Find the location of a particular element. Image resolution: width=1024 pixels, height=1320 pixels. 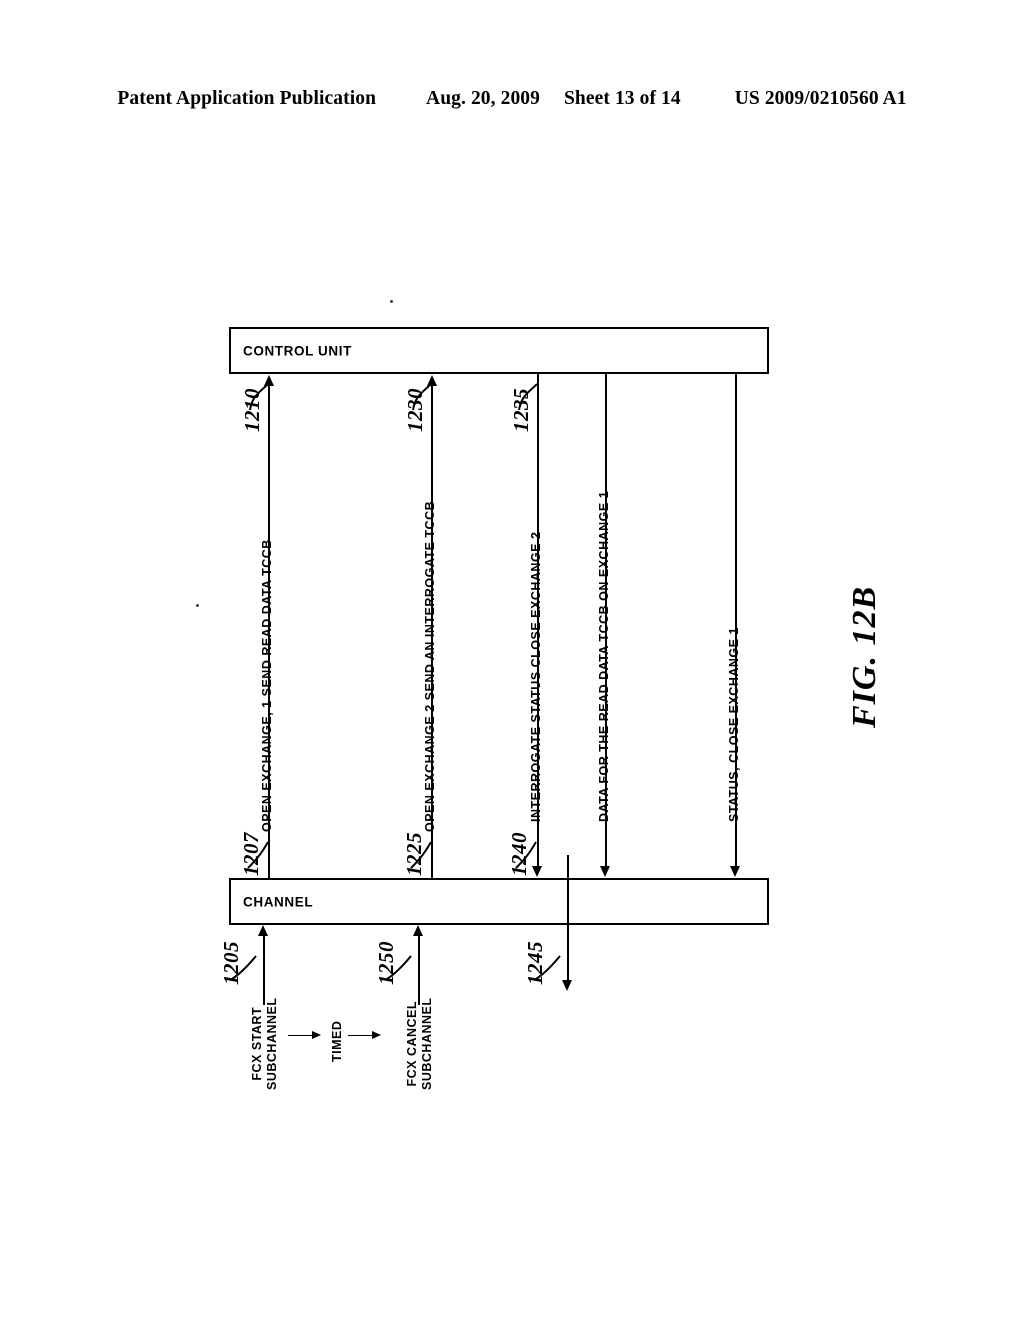

control-unit-label: CONTROL UNIT is located at coordinates (297, 350).